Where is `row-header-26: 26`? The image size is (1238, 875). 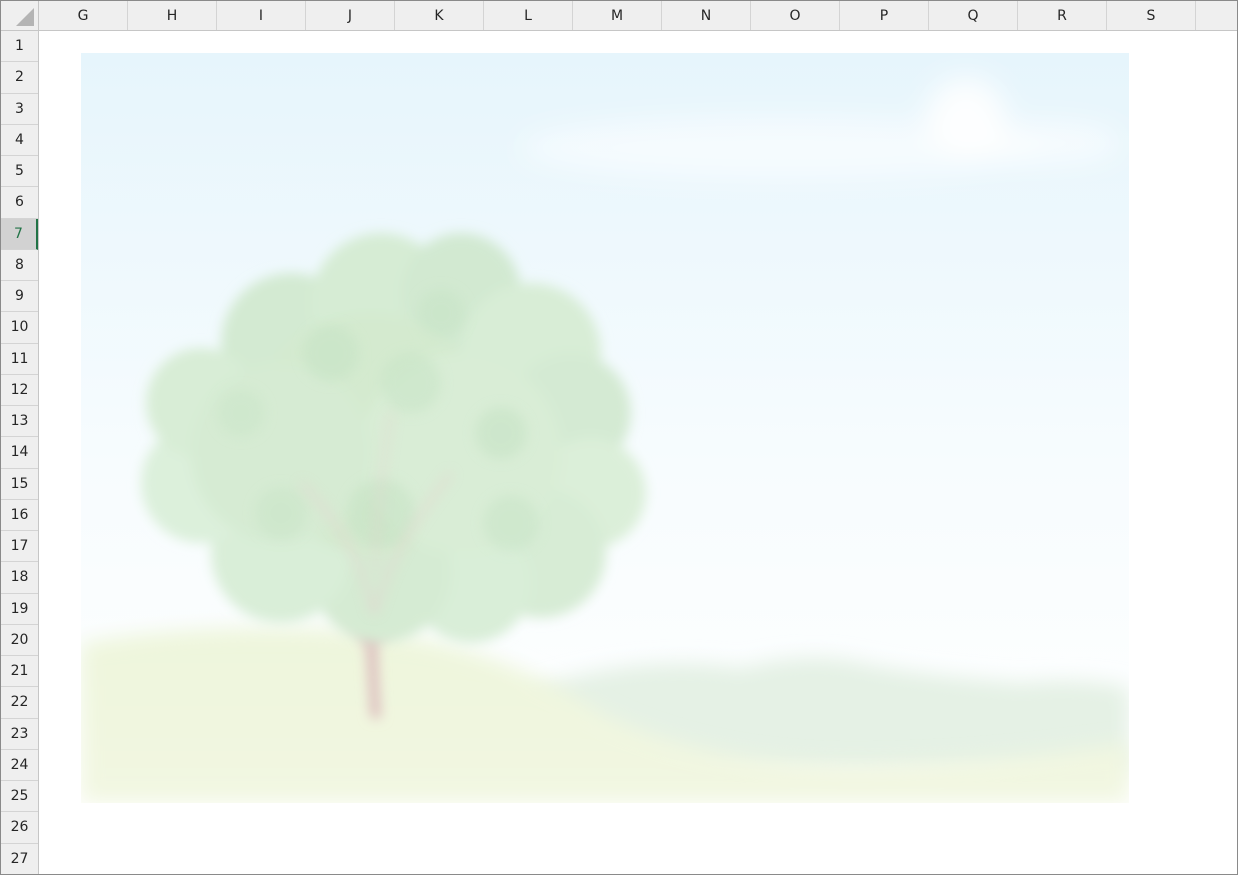
row-header-26: 26 is located at coordinates (19, 828).